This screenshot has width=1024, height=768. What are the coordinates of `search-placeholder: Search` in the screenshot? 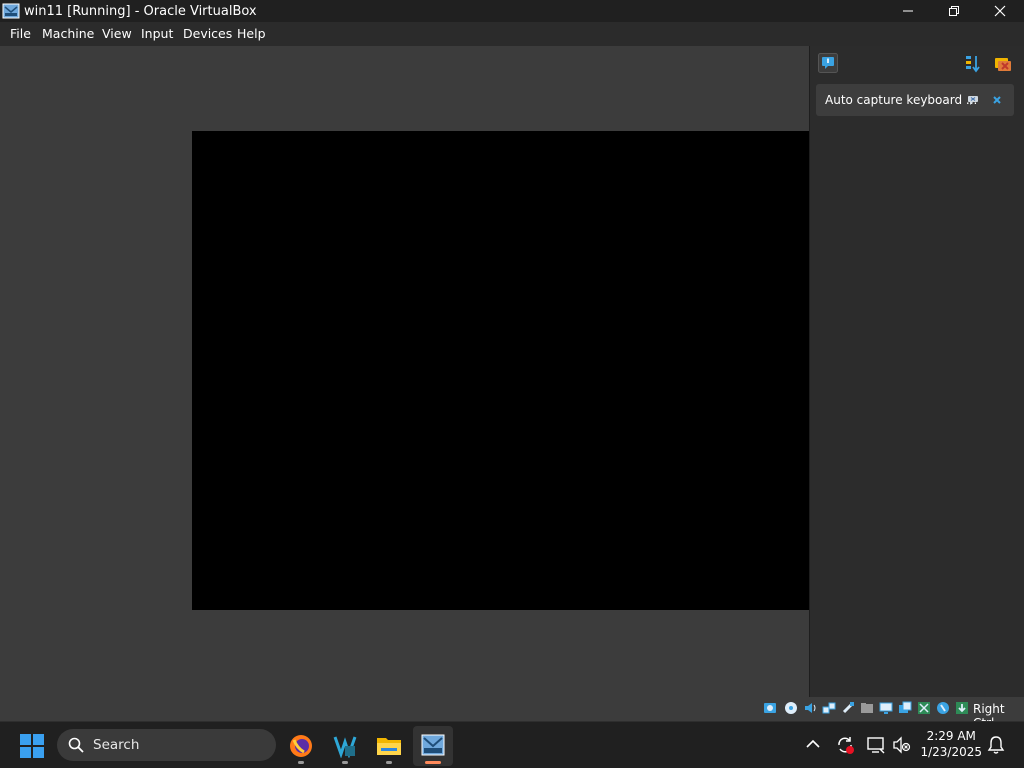 It's located at (116, 745).